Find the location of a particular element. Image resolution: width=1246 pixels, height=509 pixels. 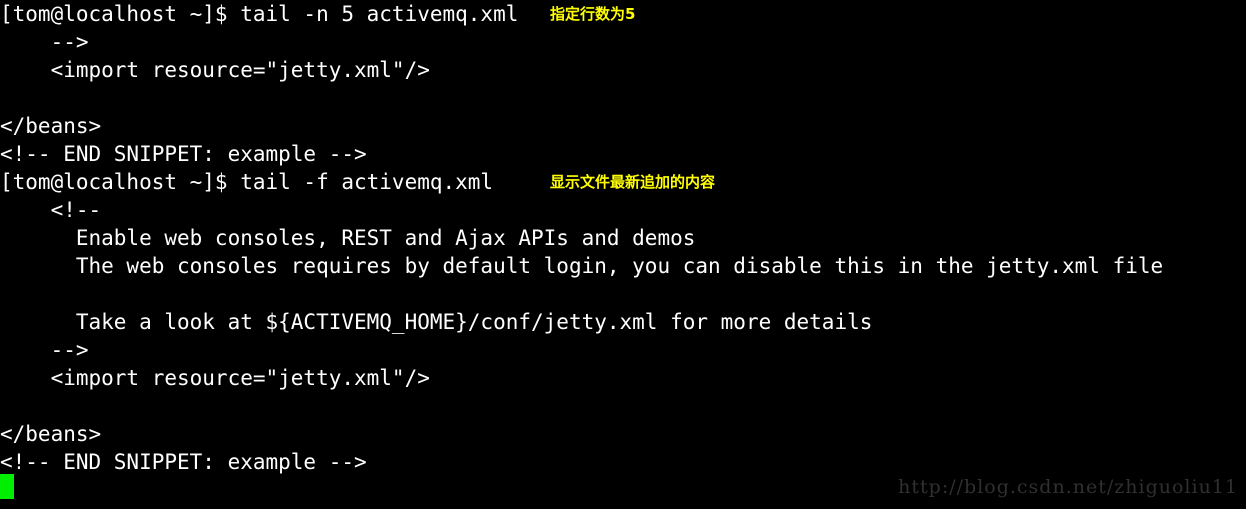

terminal-line-text: [tom@localhost ~]$ tail -f activemq.xml is located at coordinates (247, 182).